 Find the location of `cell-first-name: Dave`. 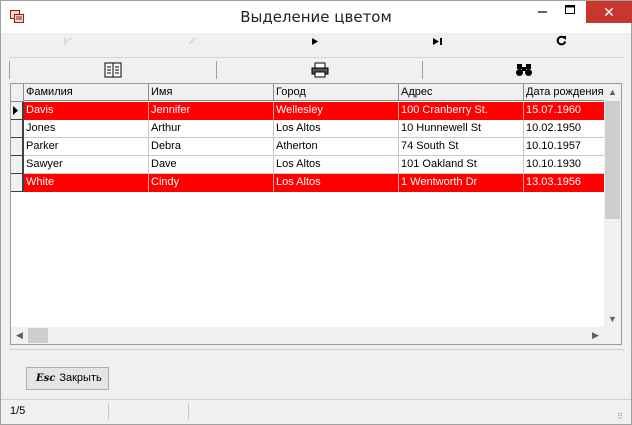

cell-first-name: Dave is located at coordinates (211, 165).